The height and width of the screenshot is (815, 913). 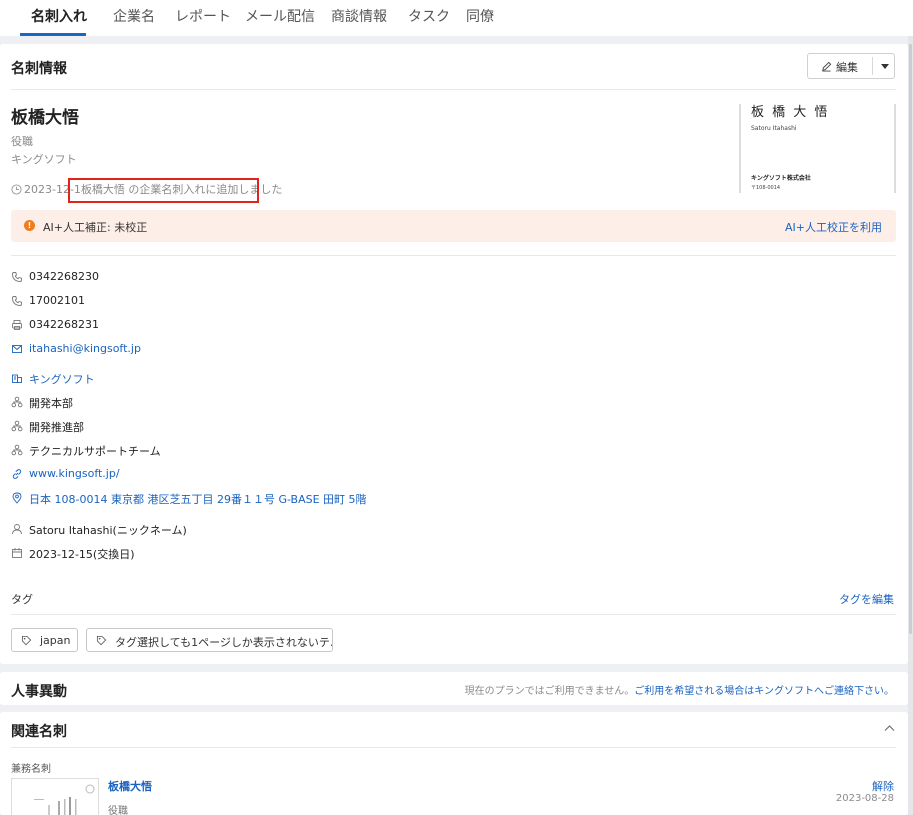 What do you see at coordinates (790, 112) in the screenshot?
I see `card-image-name: 板 橋 大 悟` at bounding box center [790, 112].